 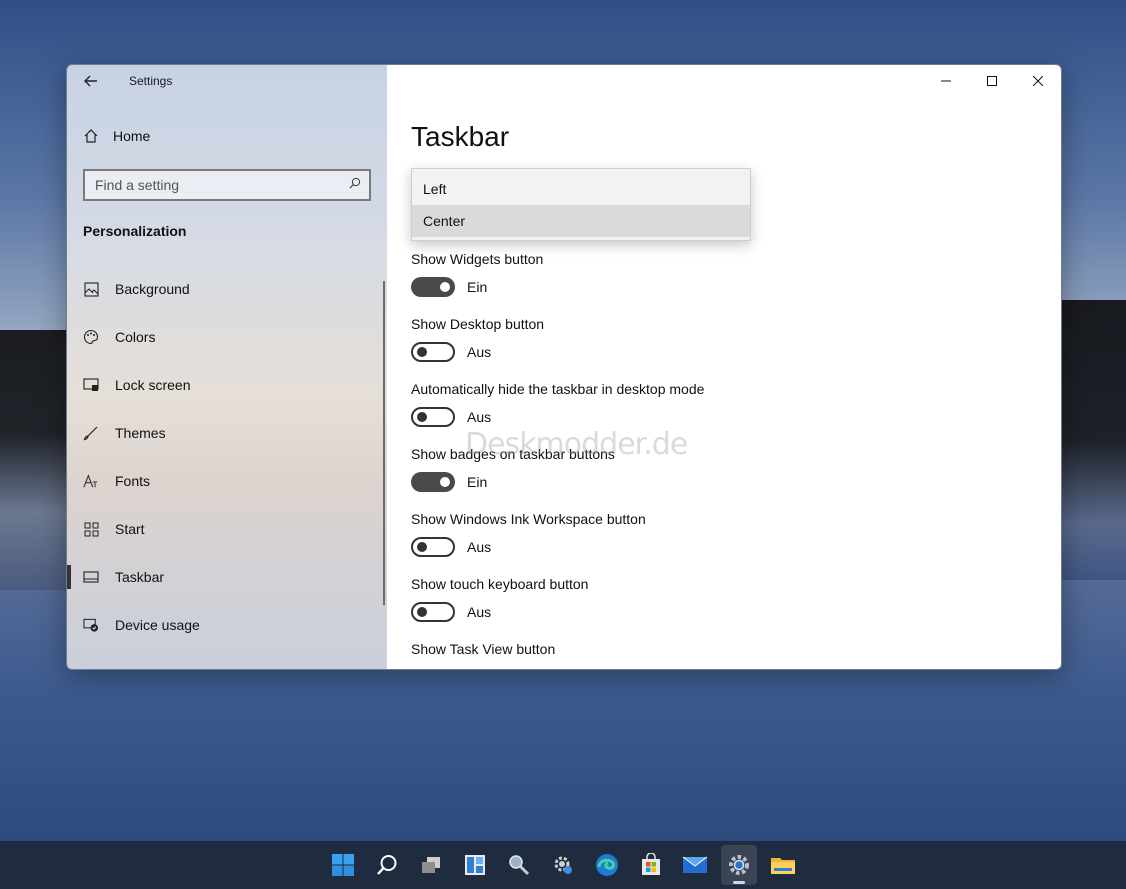 I want to click on sidebar-scrollbar, so click(x=384, y=443).